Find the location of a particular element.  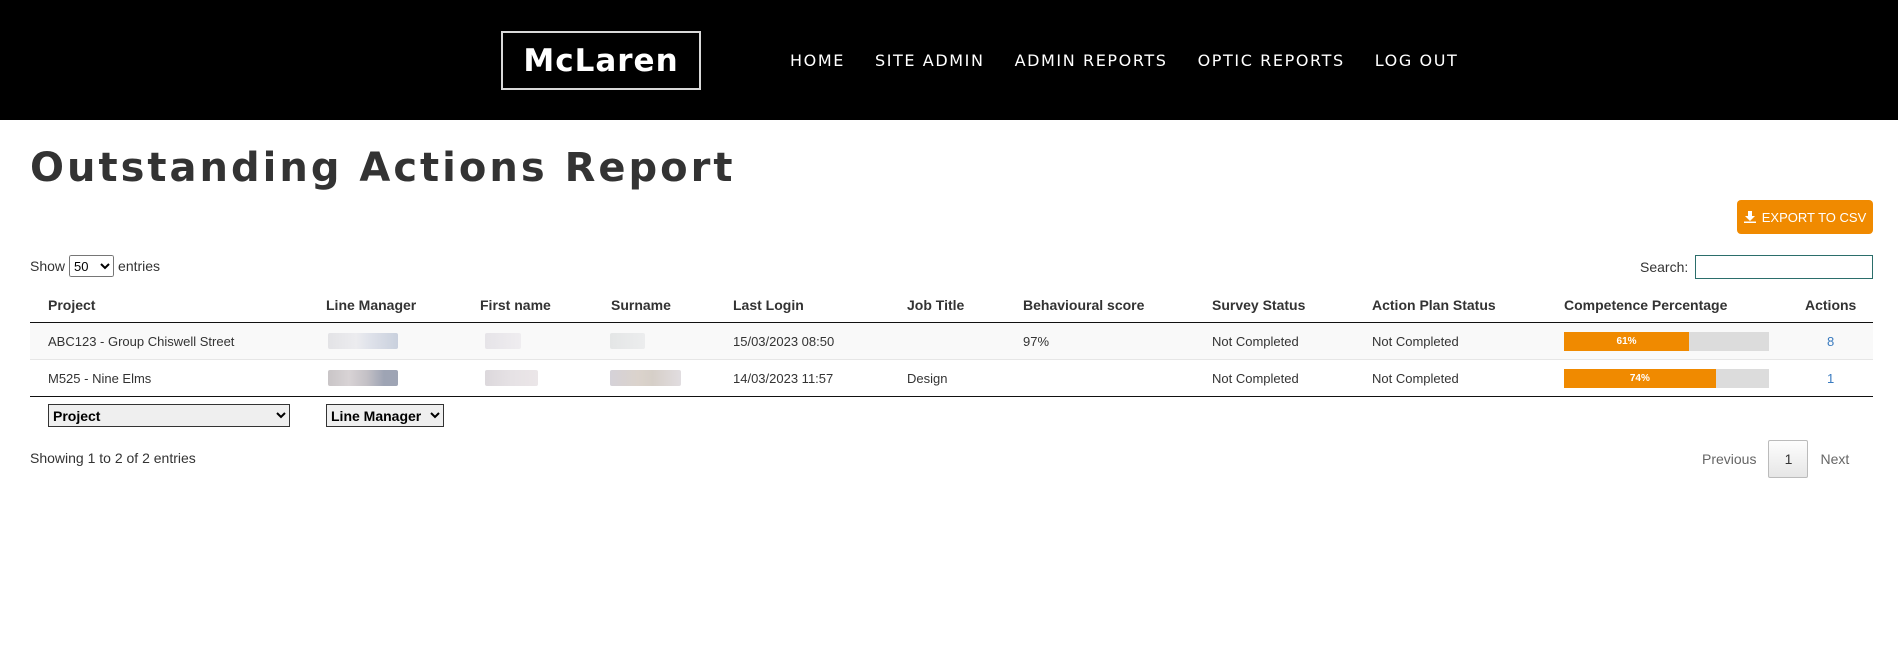

entries-label: entries is located at coordinates (139, 266).